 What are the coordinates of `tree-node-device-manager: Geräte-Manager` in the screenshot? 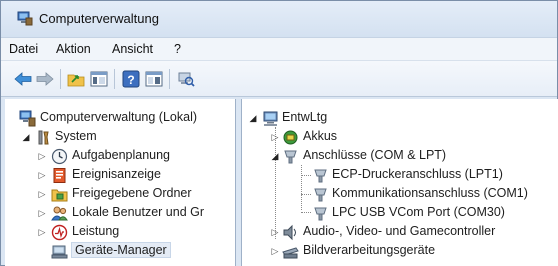 It's located at (123, 251).